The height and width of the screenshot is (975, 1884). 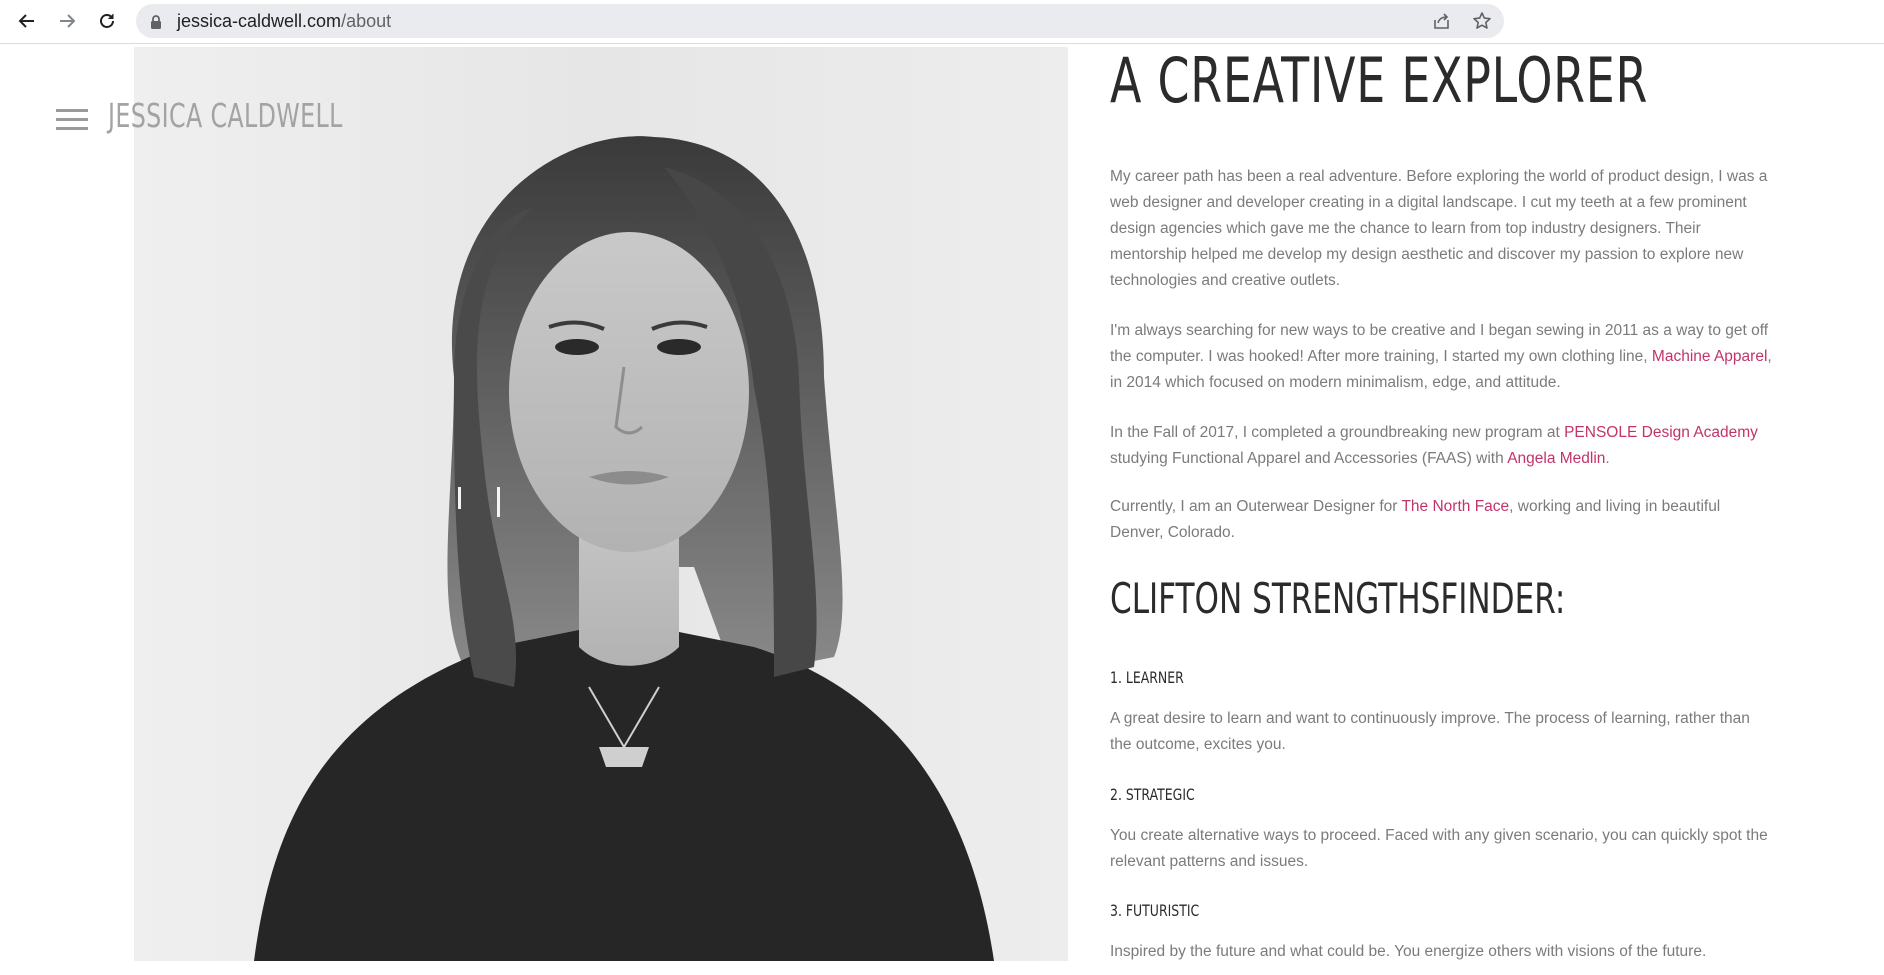 I want to click on star-icon, so click(x=1482, y=21).